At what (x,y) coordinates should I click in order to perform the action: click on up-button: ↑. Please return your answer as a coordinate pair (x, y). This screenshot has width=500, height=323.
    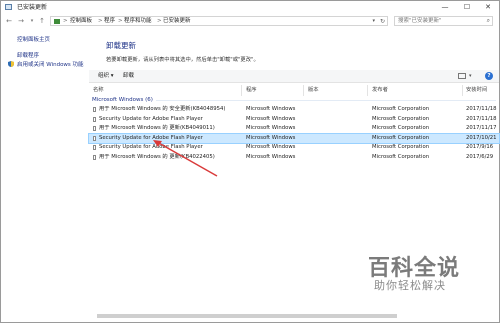
    Looking at the image, I should click on (42, 21).